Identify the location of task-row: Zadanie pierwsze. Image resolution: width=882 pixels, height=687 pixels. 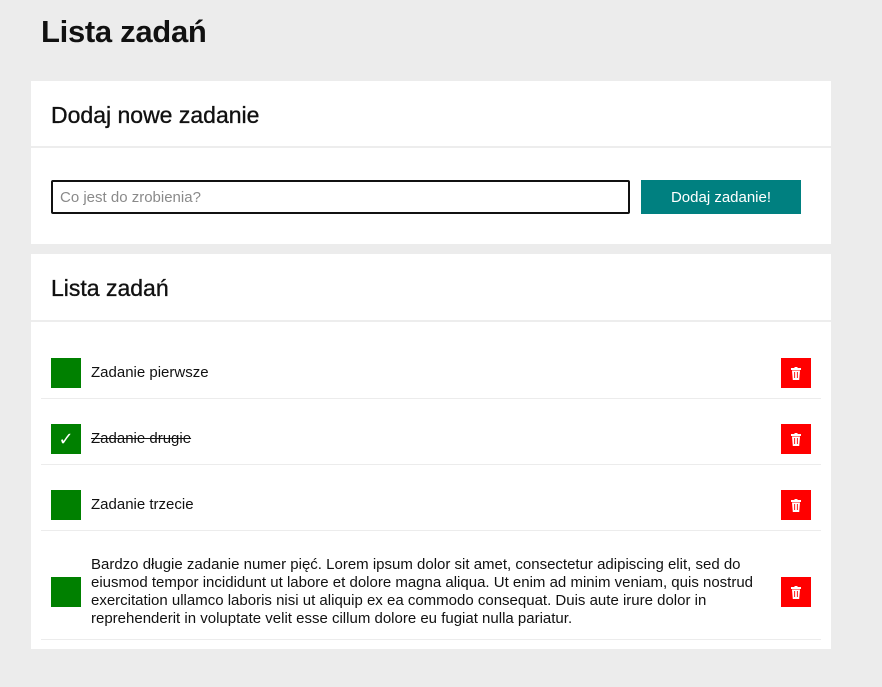
(431, 360).